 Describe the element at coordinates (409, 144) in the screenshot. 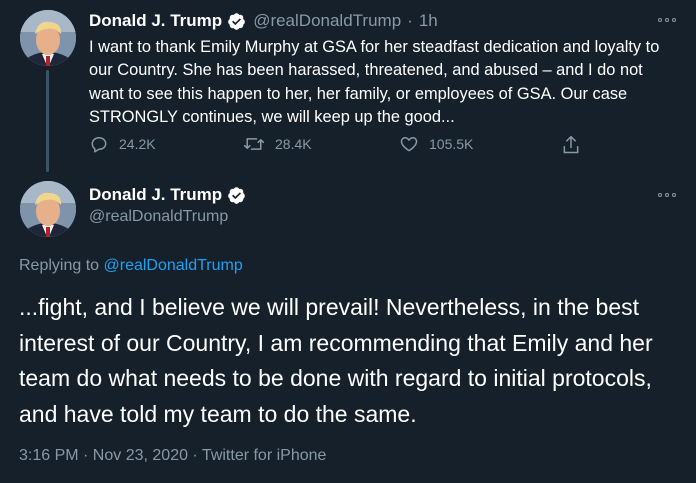

I see `heart-icon` at that location.